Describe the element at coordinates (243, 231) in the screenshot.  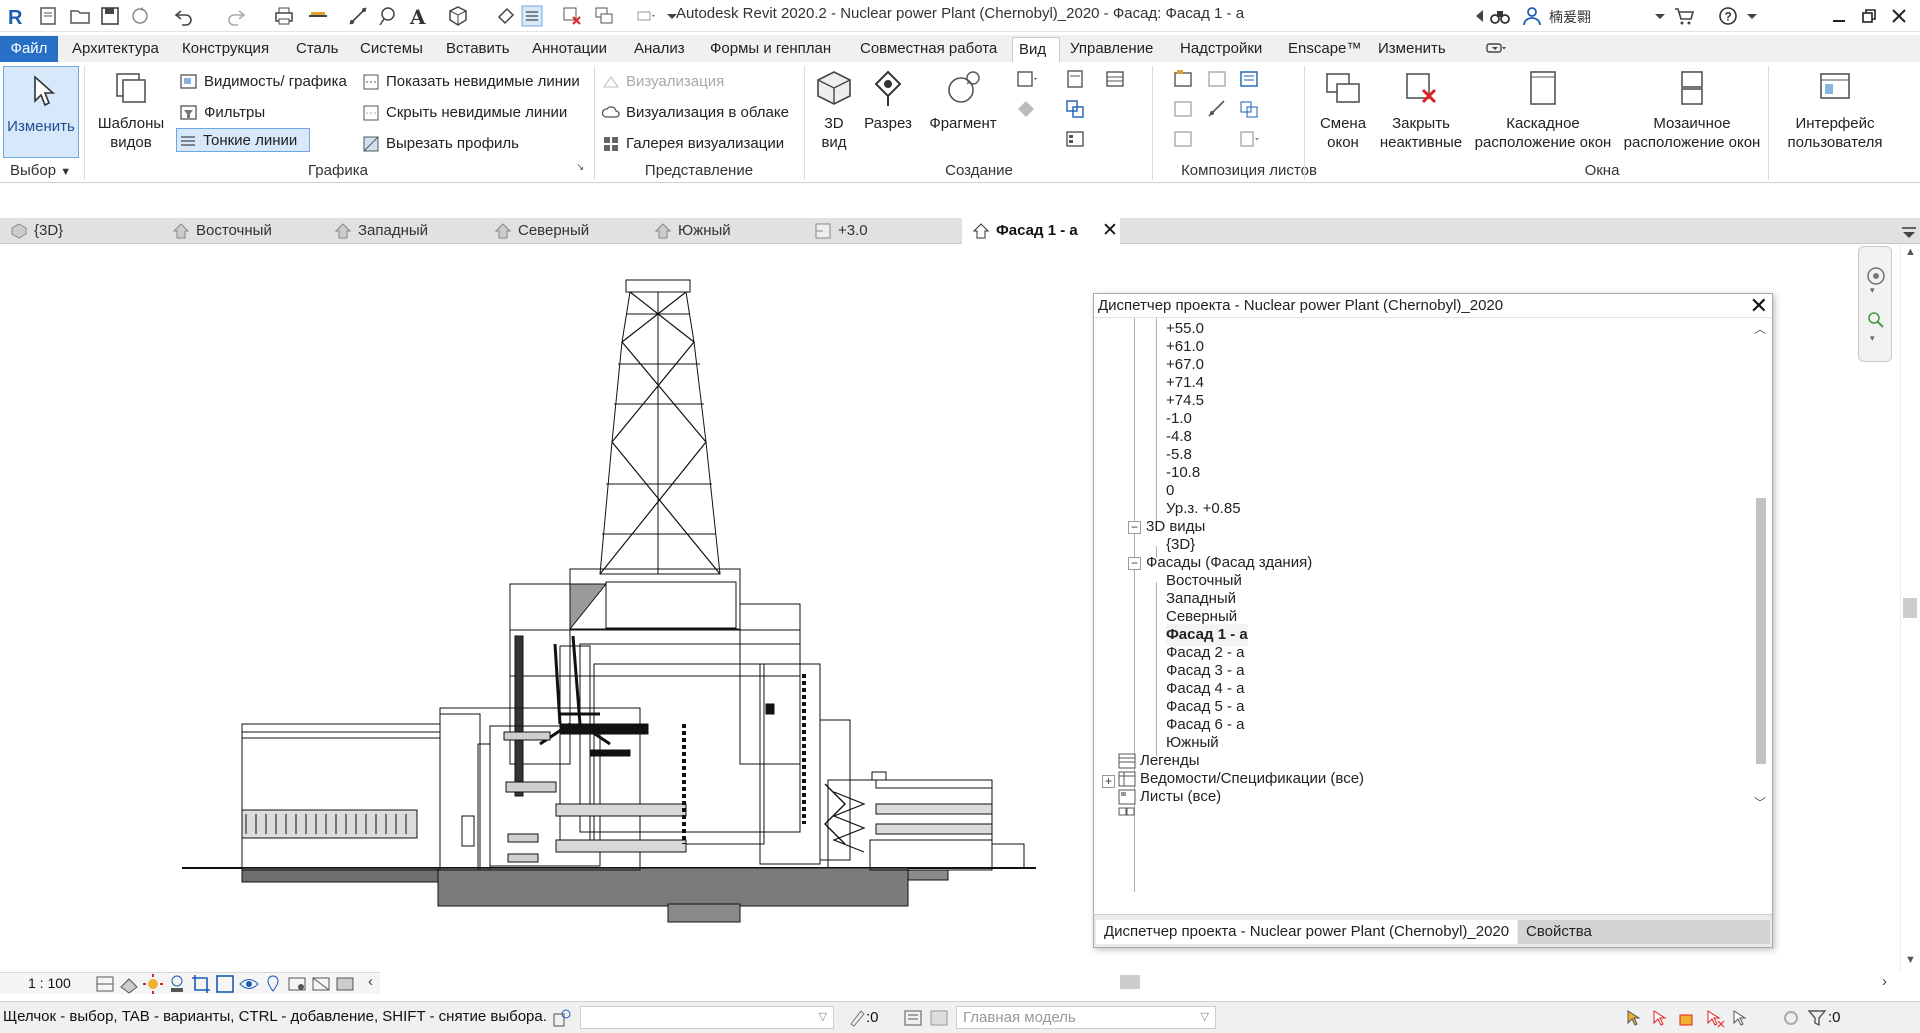
I see `doc-tab-east: Восточный` at that location.